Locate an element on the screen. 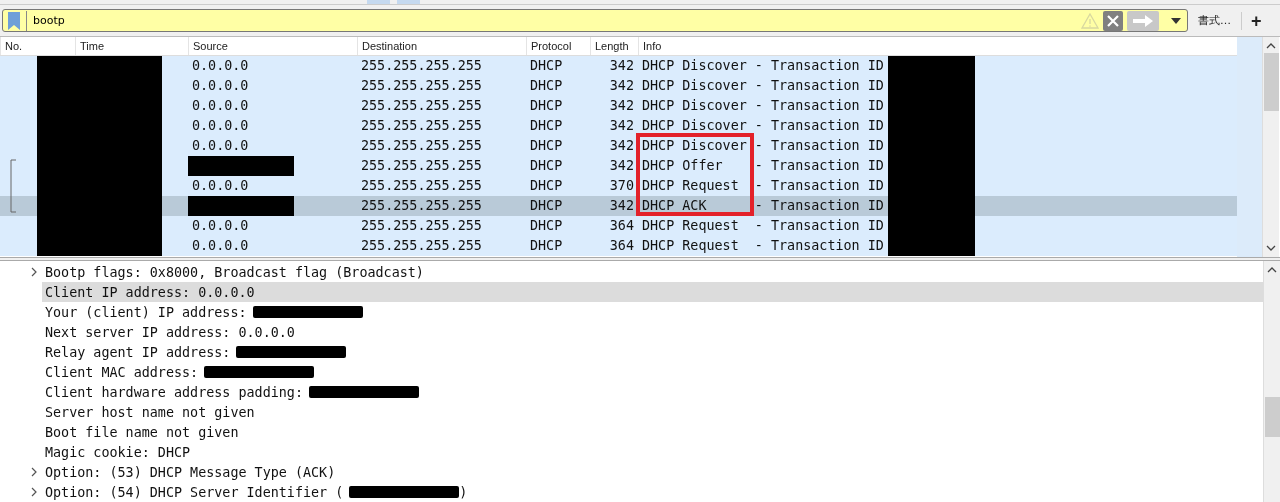 This screenshot has height=502, width=1280. detail-line: Relay agent IP address: is located at coordinates (138, 352).